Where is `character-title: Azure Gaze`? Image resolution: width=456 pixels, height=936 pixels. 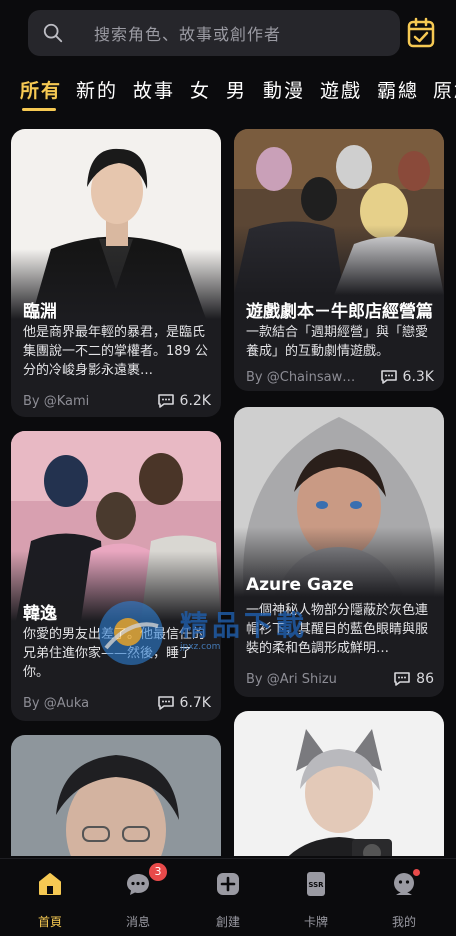
character-title: Azure Gaze is located at coordinates (300, 585).